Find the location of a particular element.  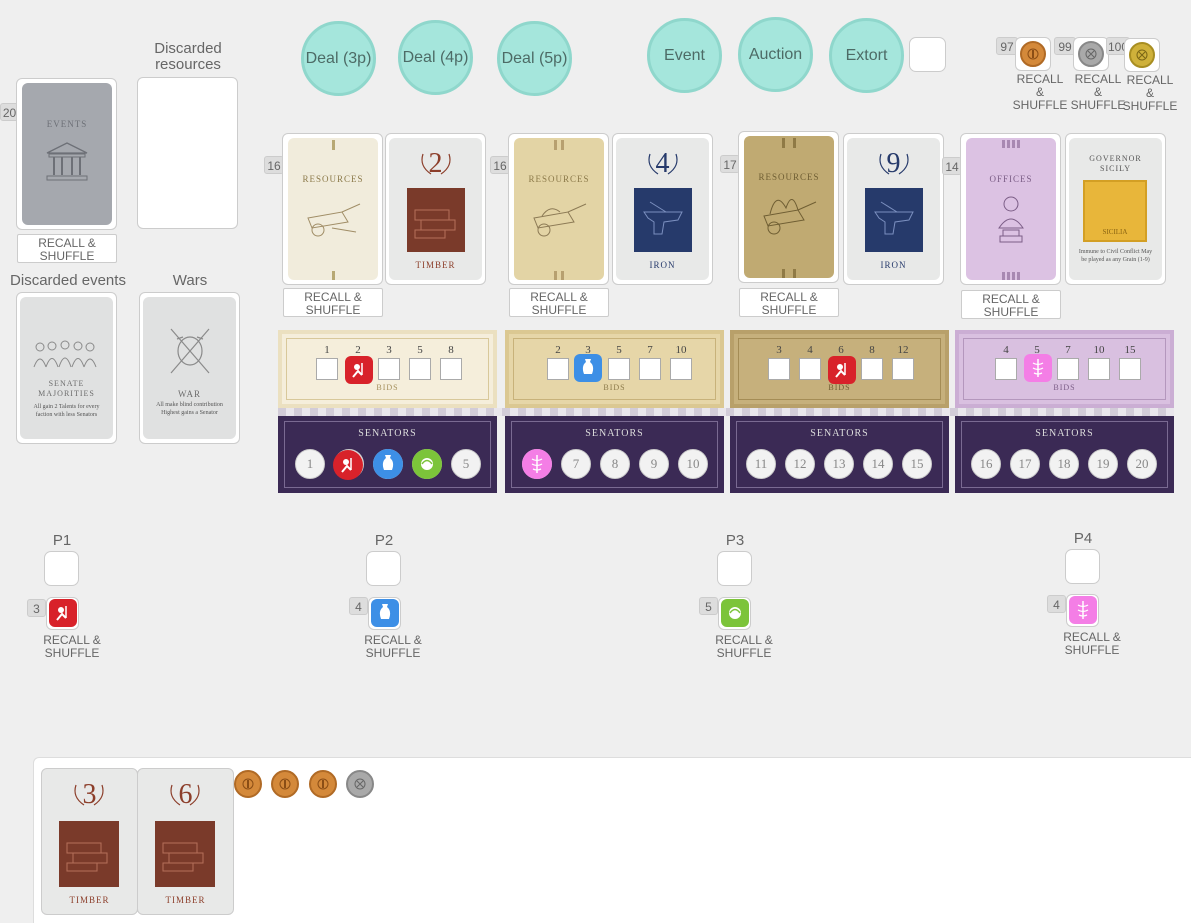

silver-coin-stack is located at coordinates (1091, 54).